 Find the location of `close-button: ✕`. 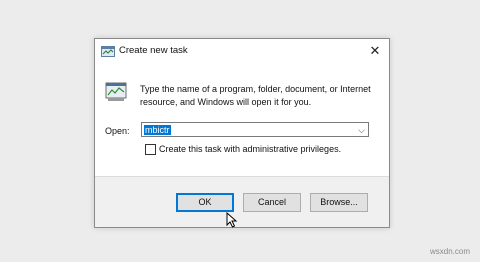

close-button: ✕ is located at coordinates (375, 51).